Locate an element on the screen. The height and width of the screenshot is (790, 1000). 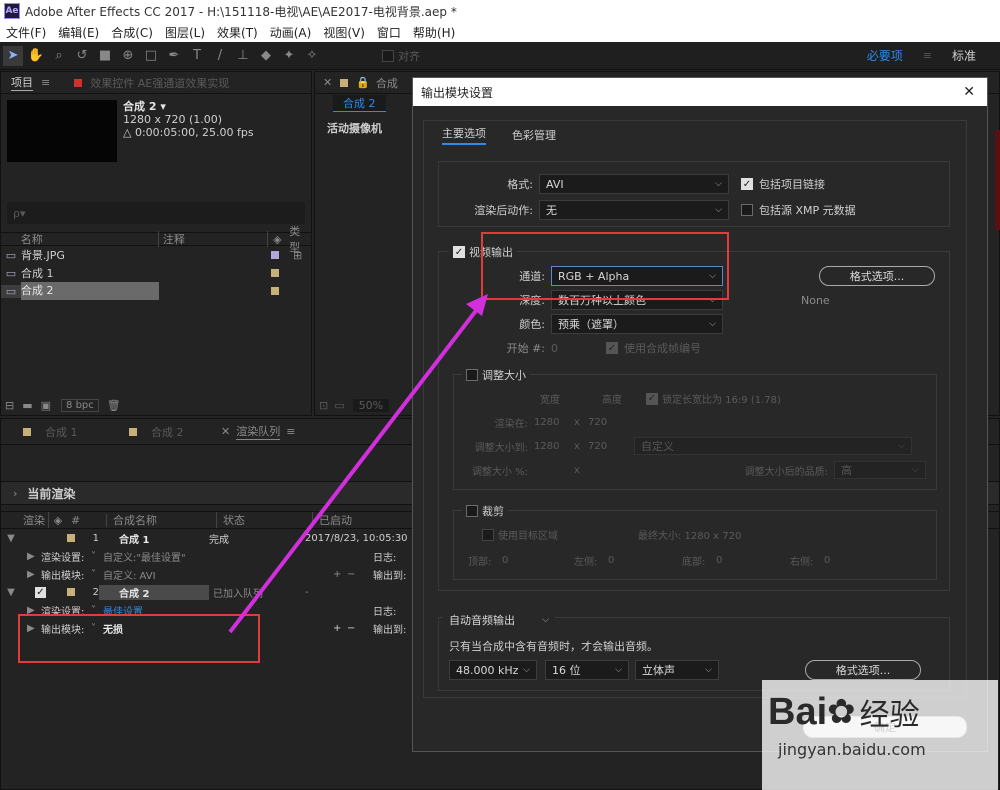
baidu-watermark: Bai ✿ 经验 jingyan.baidu.com is located at coordinates (880, 735).